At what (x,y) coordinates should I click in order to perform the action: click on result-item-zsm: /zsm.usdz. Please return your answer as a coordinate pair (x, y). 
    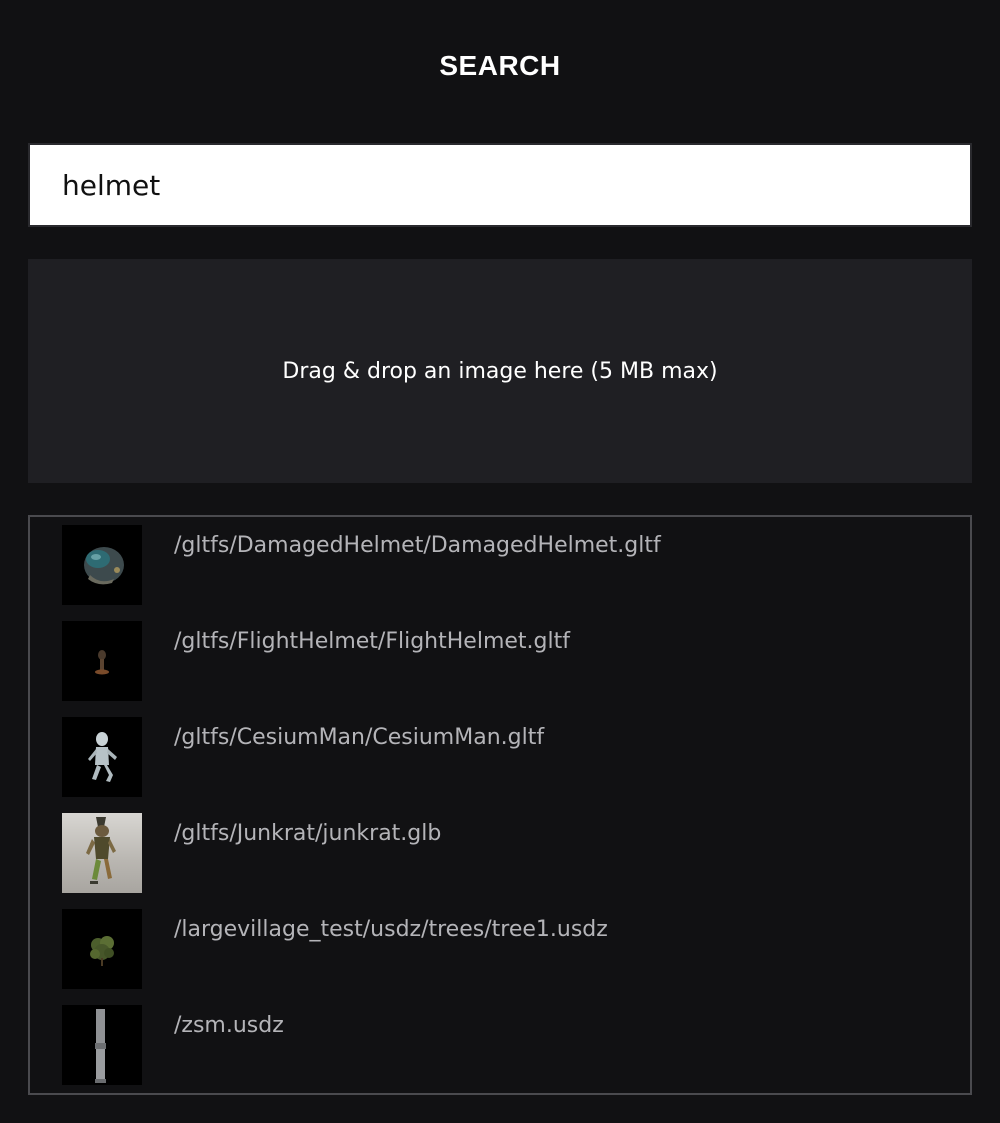
    Looking at the image, I should click on (500, 1045).